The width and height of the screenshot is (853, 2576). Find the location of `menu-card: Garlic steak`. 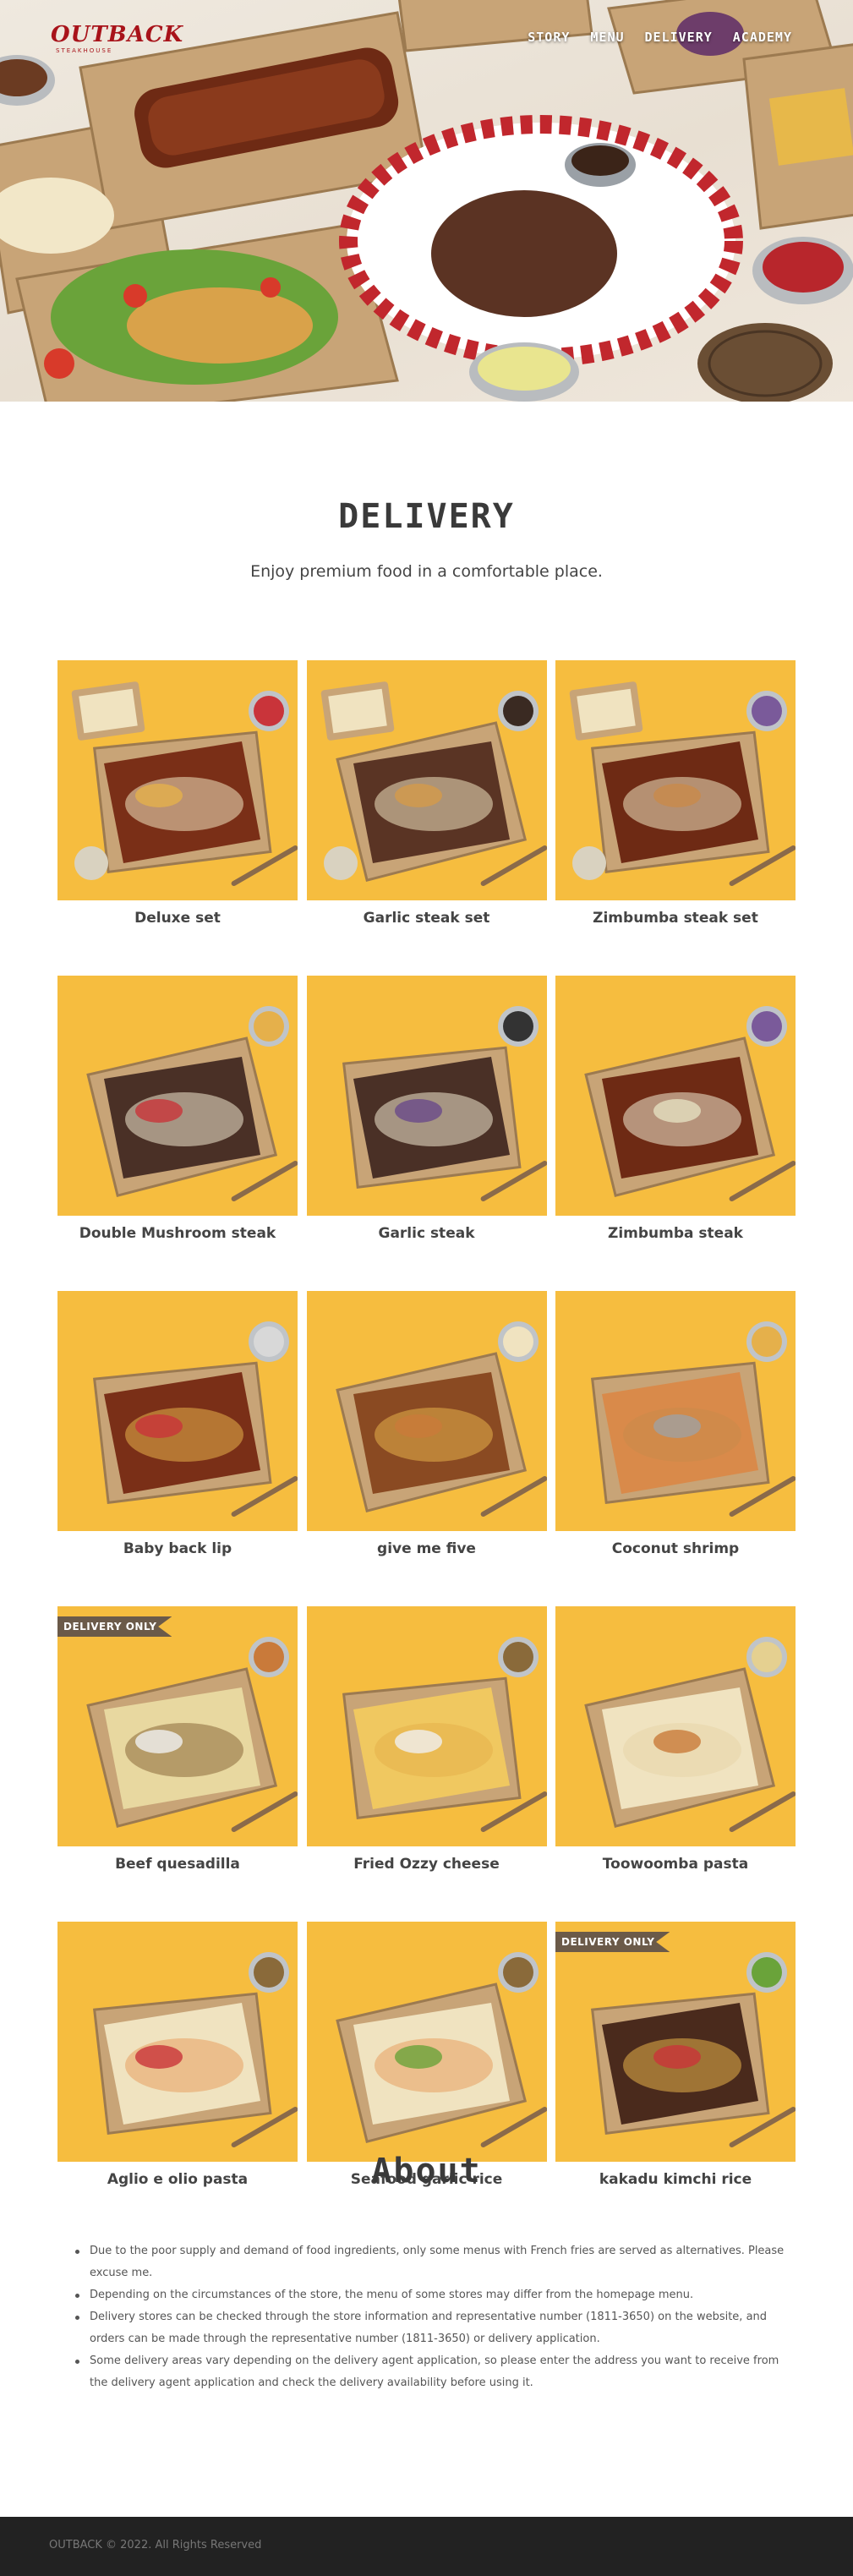

menu-card: Garlic steak is located at coordinates (426, 1114).